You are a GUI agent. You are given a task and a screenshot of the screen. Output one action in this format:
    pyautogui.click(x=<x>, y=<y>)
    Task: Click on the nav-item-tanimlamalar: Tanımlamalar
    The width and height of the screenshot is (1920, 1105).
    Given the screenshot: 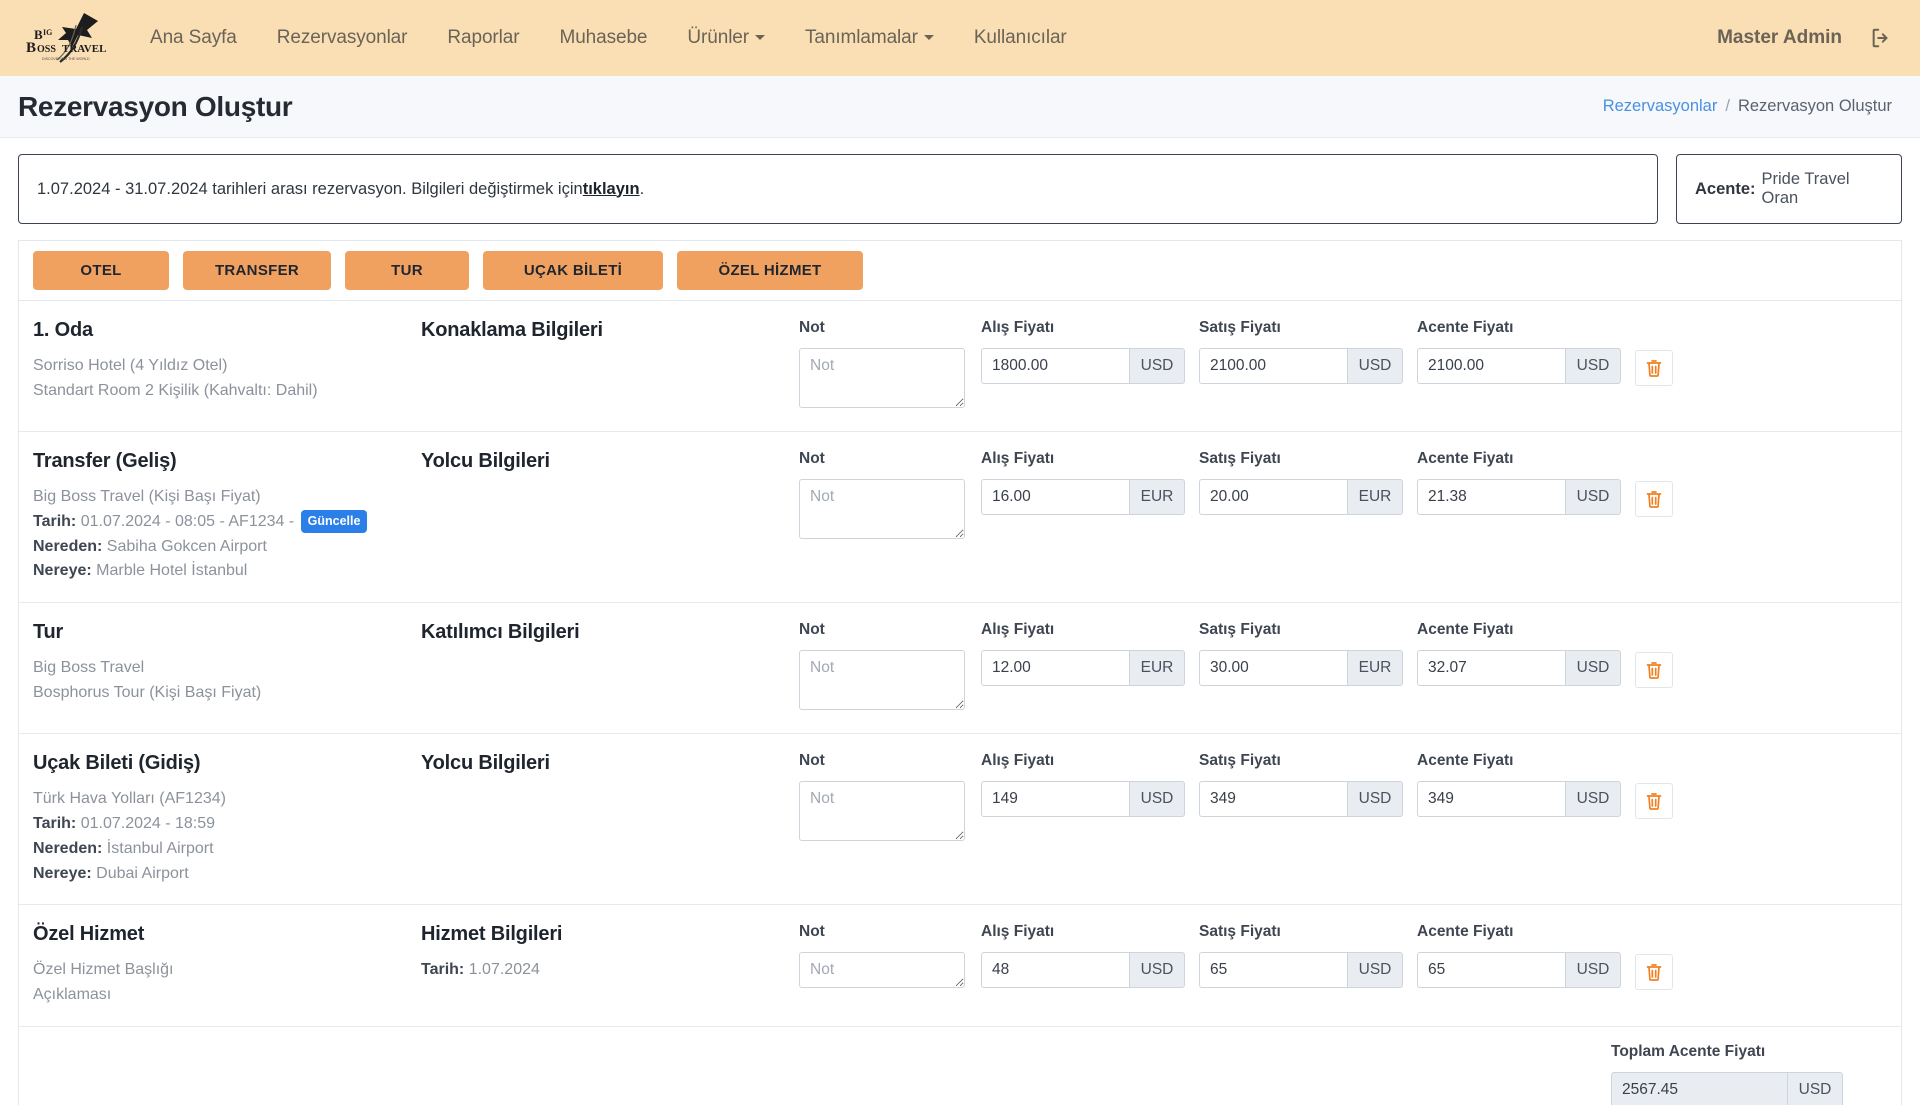 What is the action you would take?
    pyautogui.click(x=869, y=38)
    